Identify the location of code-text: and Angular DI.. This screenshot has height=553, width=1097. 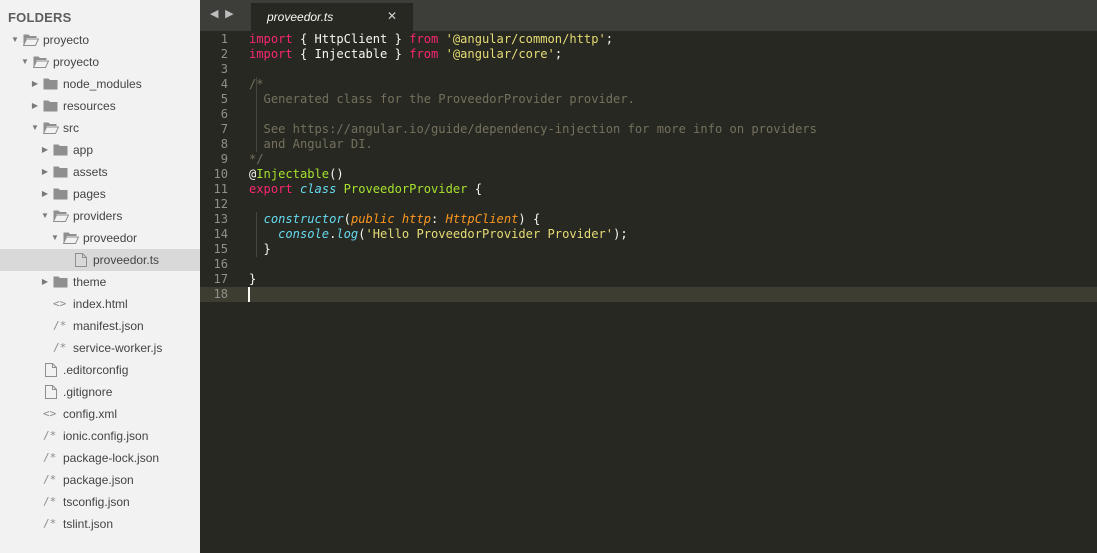
(311, 144).